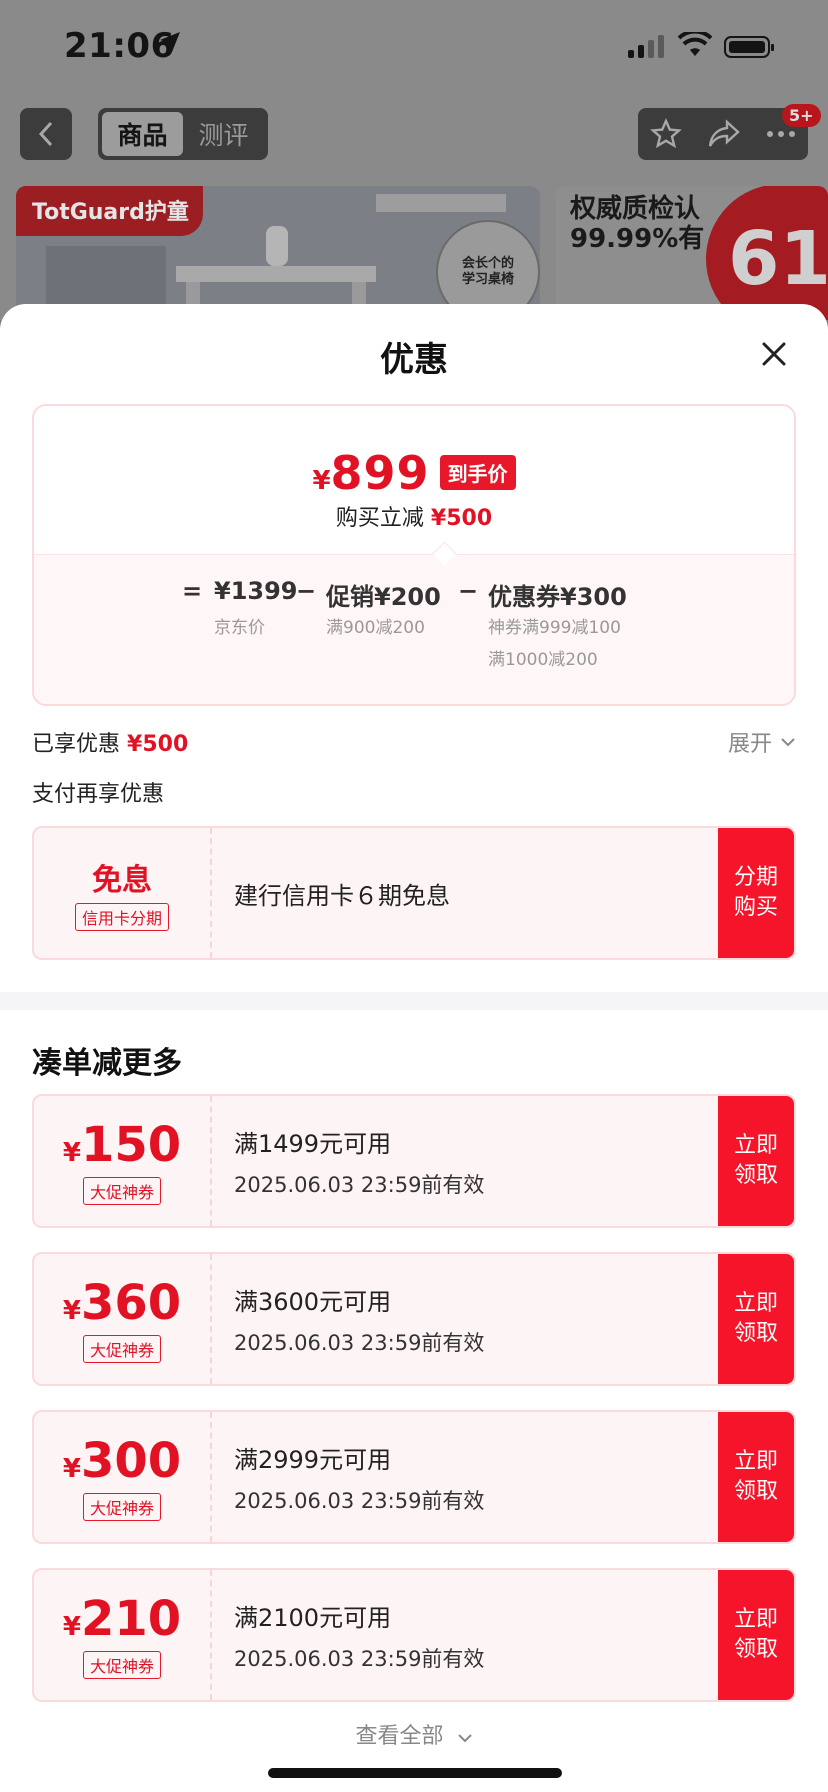 The image size is (828, 1792). What do you see at coordinates (98, 794) in the screenshot?
I see `pay-more-label: 支付再享优惠` at bounding box center [98, 794].